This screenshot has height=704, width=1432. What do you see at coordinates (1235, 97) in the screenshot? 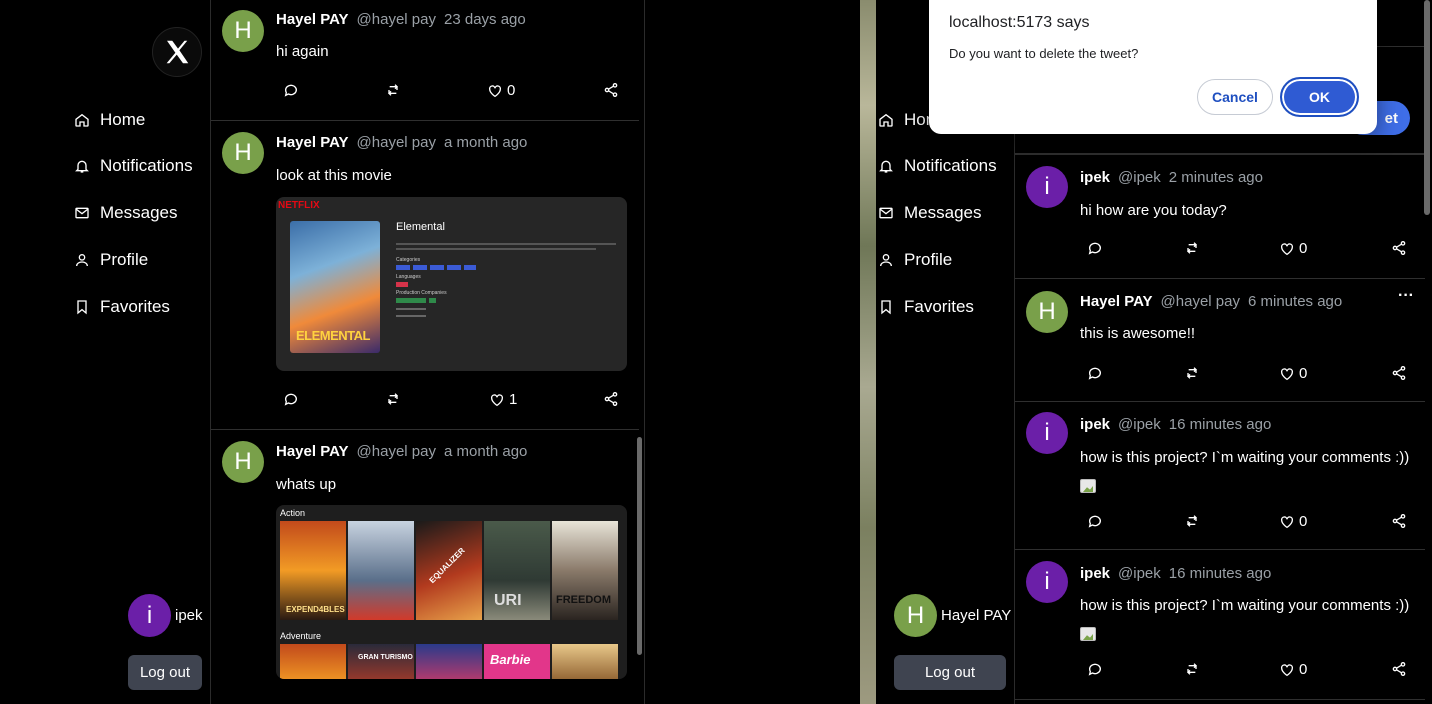
I see `cancel-button: Cancel` at bounding box center [1235, 97].